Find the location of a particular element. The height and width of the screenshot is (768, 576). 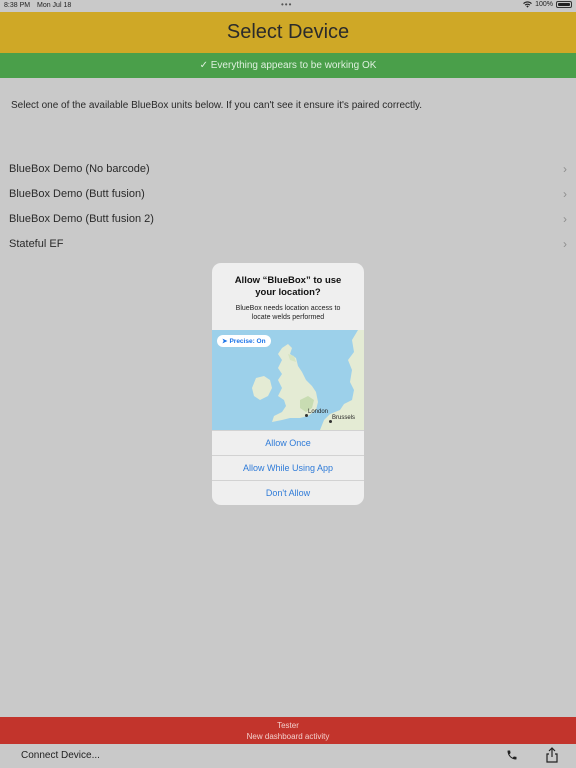

allow-while-using-button: Allow While Using App is located at coordinates (288, 467).